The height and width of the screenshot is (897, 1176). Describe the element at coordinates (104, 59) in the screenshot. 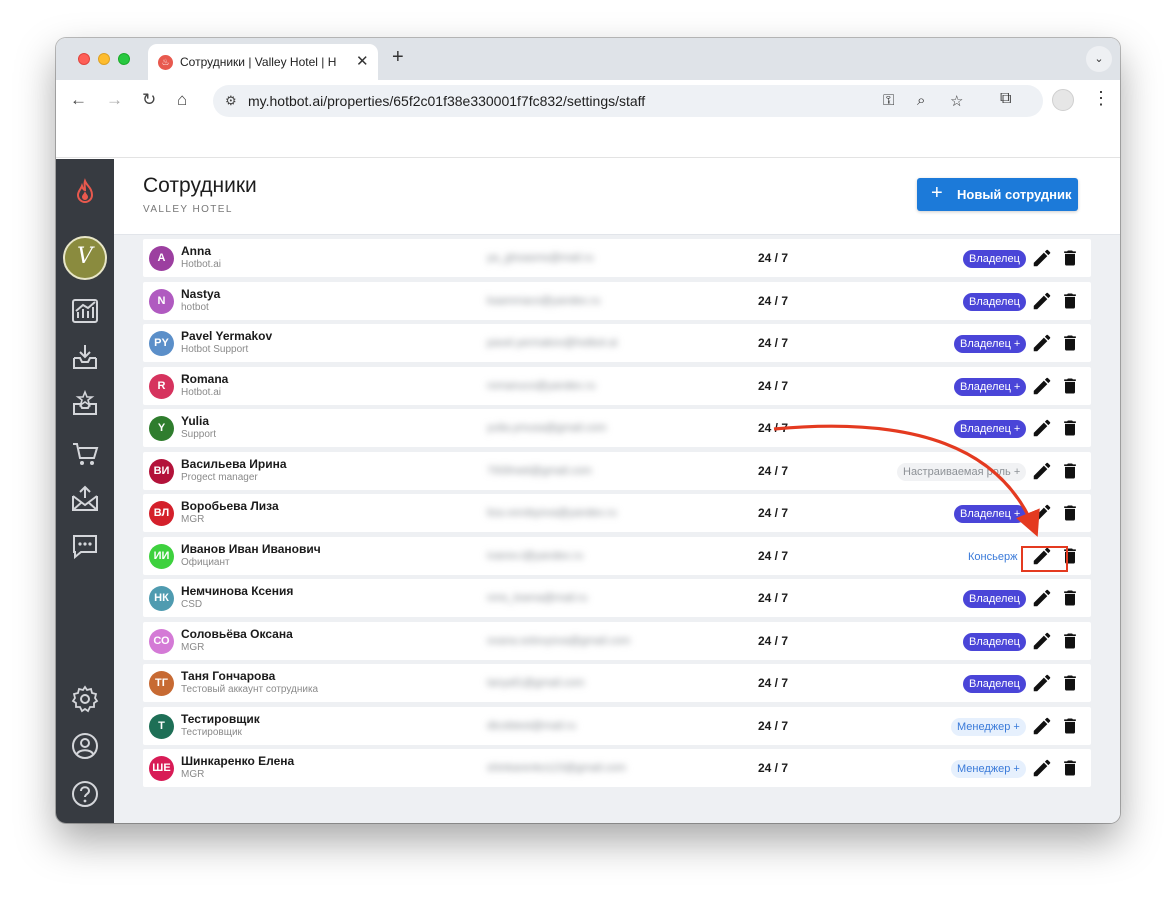

I see `minimize-window-button` at that location.